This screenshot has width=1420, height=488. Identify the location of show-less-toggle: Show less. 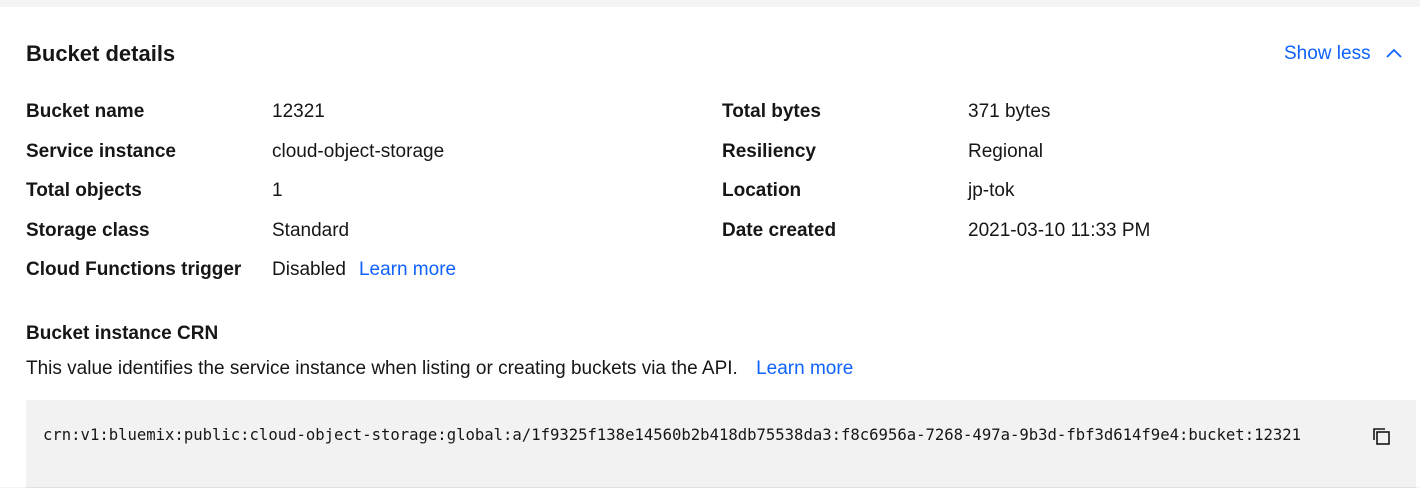
(1344, 54).